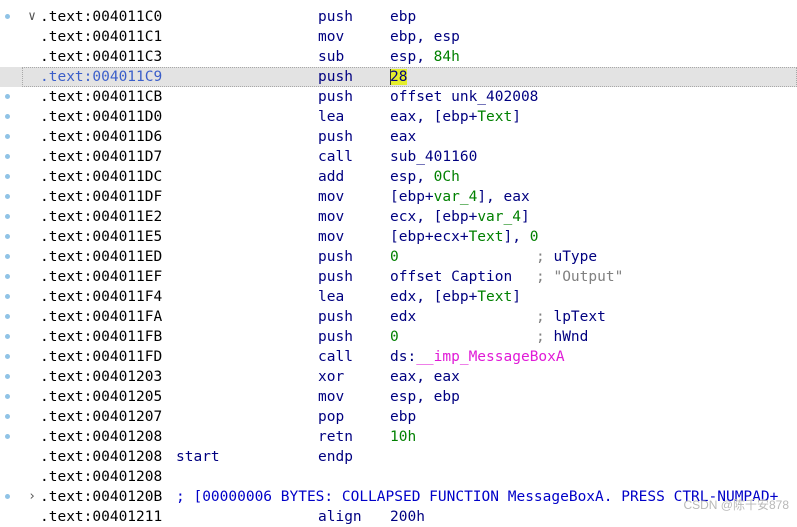  What do you see at coordinates (464, 237) in the screenshot?
I see `instruction-operands: [ebp+ecx+Text], 0` at bounding box center [464, 237].